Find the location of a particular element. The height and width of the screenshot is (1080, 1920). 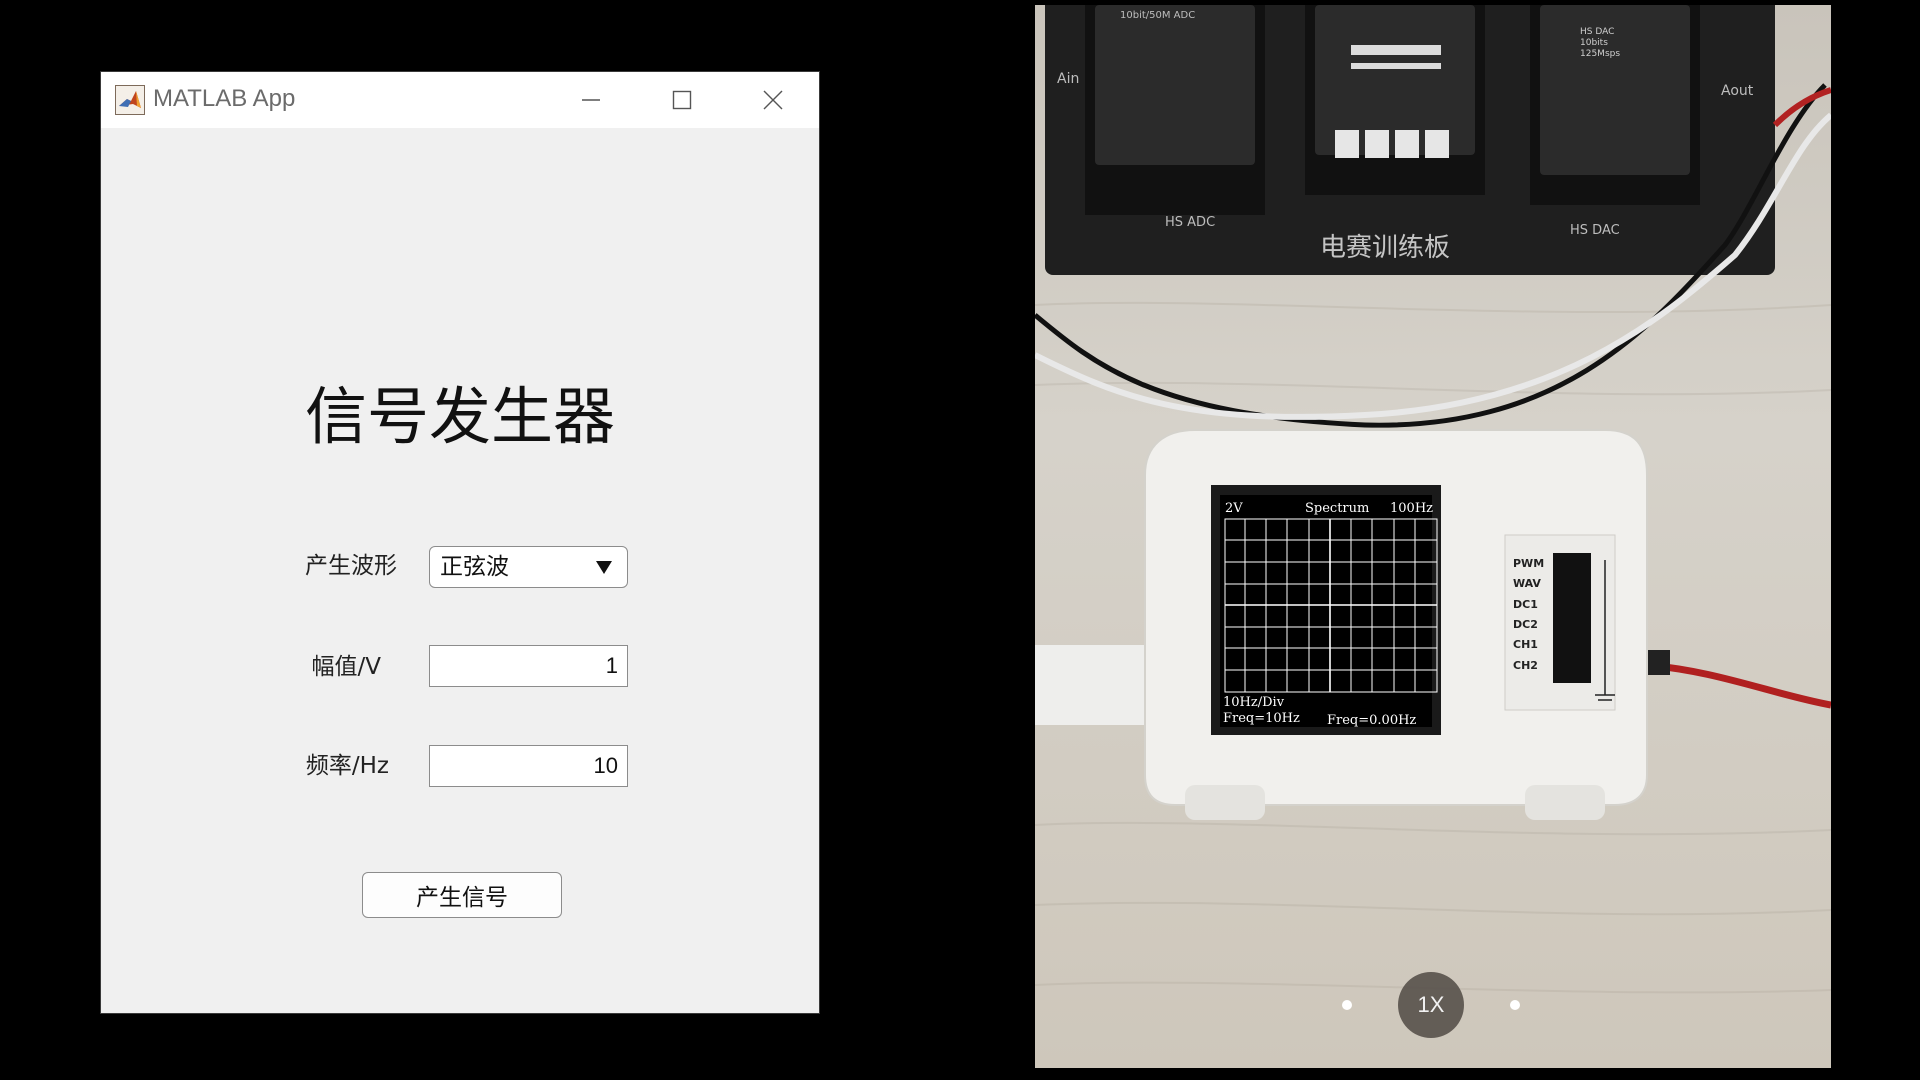

close-button is located at coordinates (773, 100).